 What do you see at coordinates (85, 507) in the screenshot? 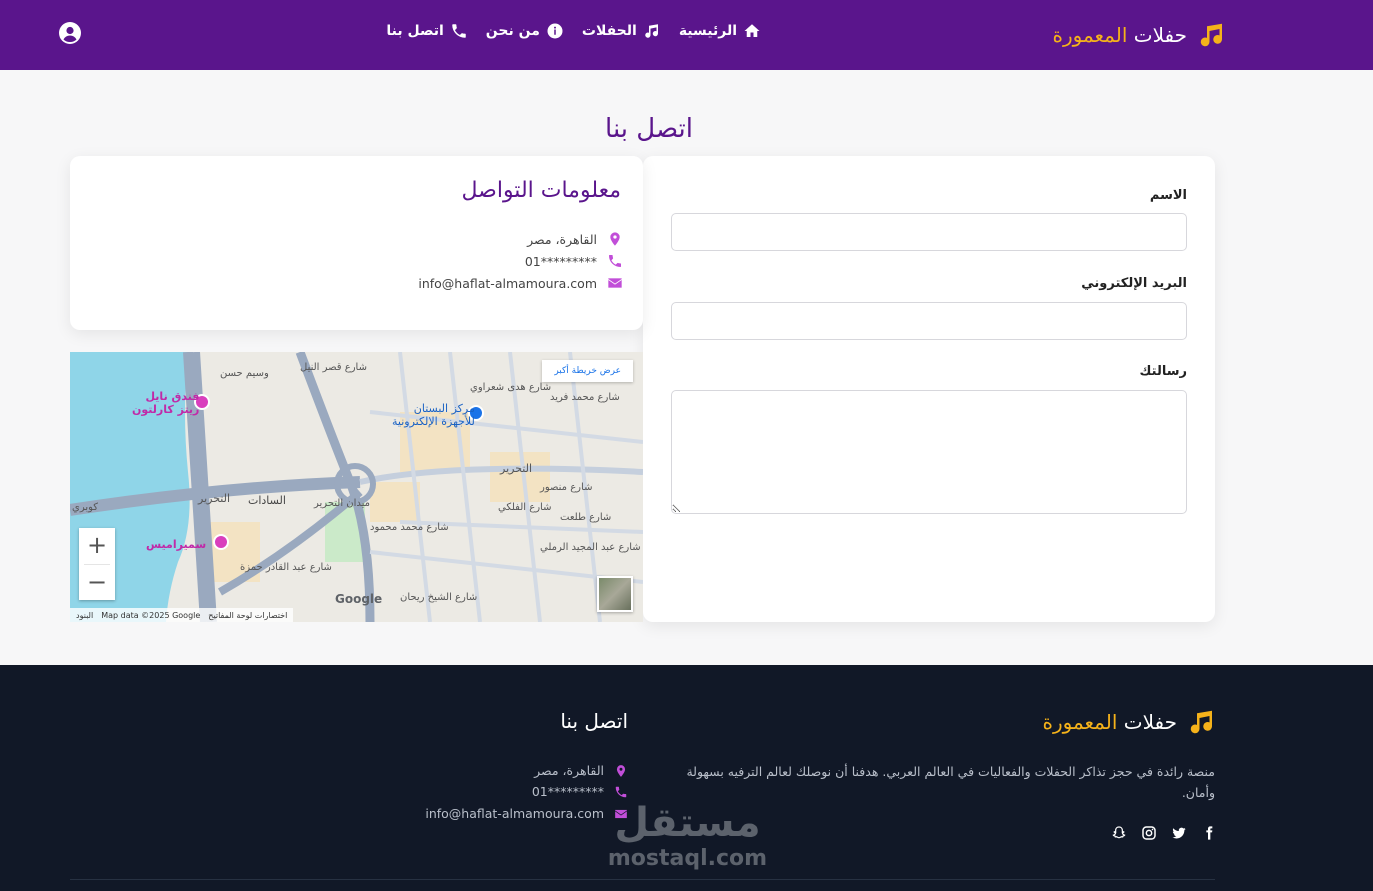
I see `street-label: كوبري` at bounding box center [85, 507].